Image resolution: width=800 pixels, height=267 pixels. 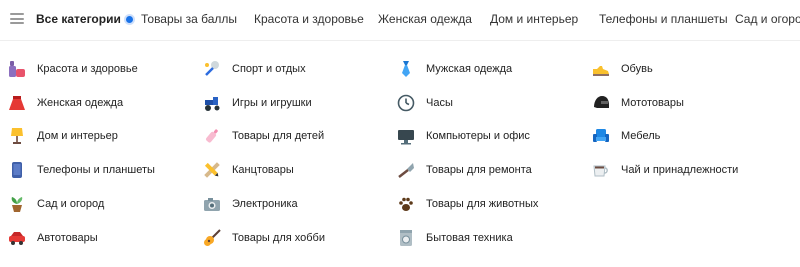 I want to click on plant-icon, so click(x=17, y=204).